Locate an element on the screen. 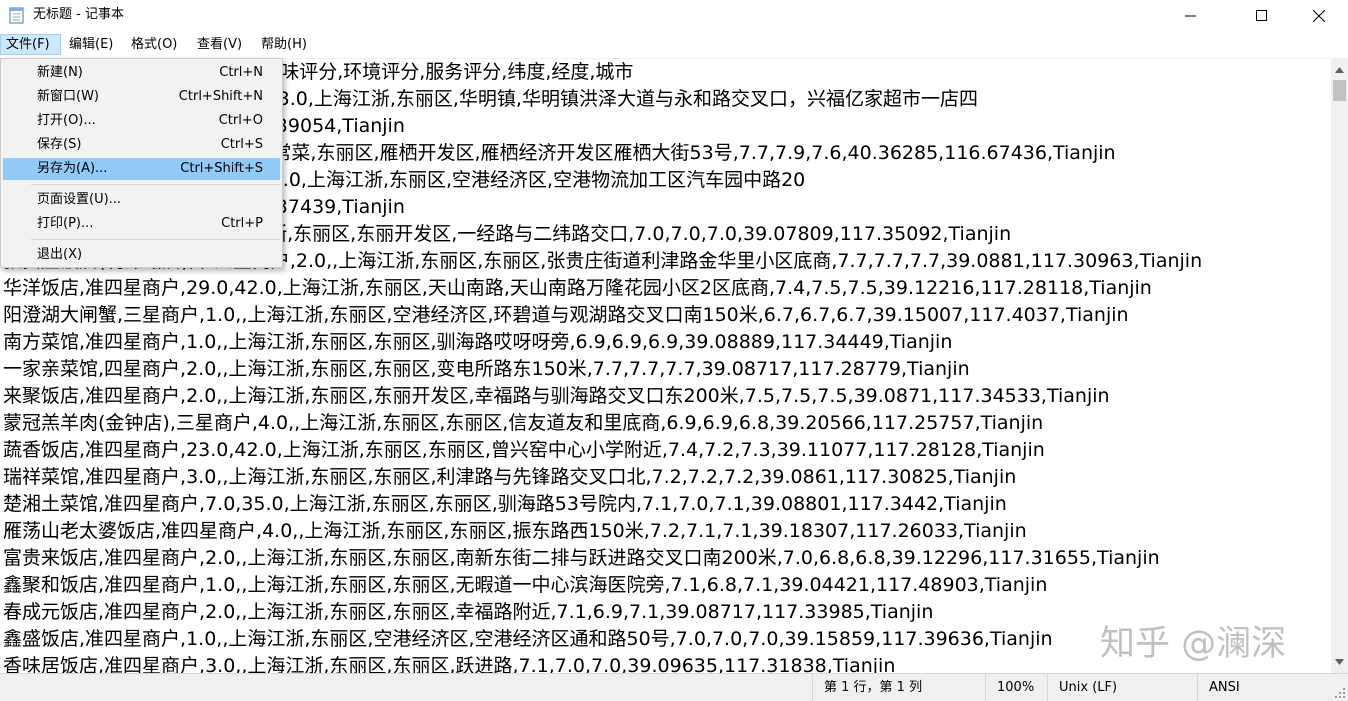  close-icon is located at coordinates (1319, 15).